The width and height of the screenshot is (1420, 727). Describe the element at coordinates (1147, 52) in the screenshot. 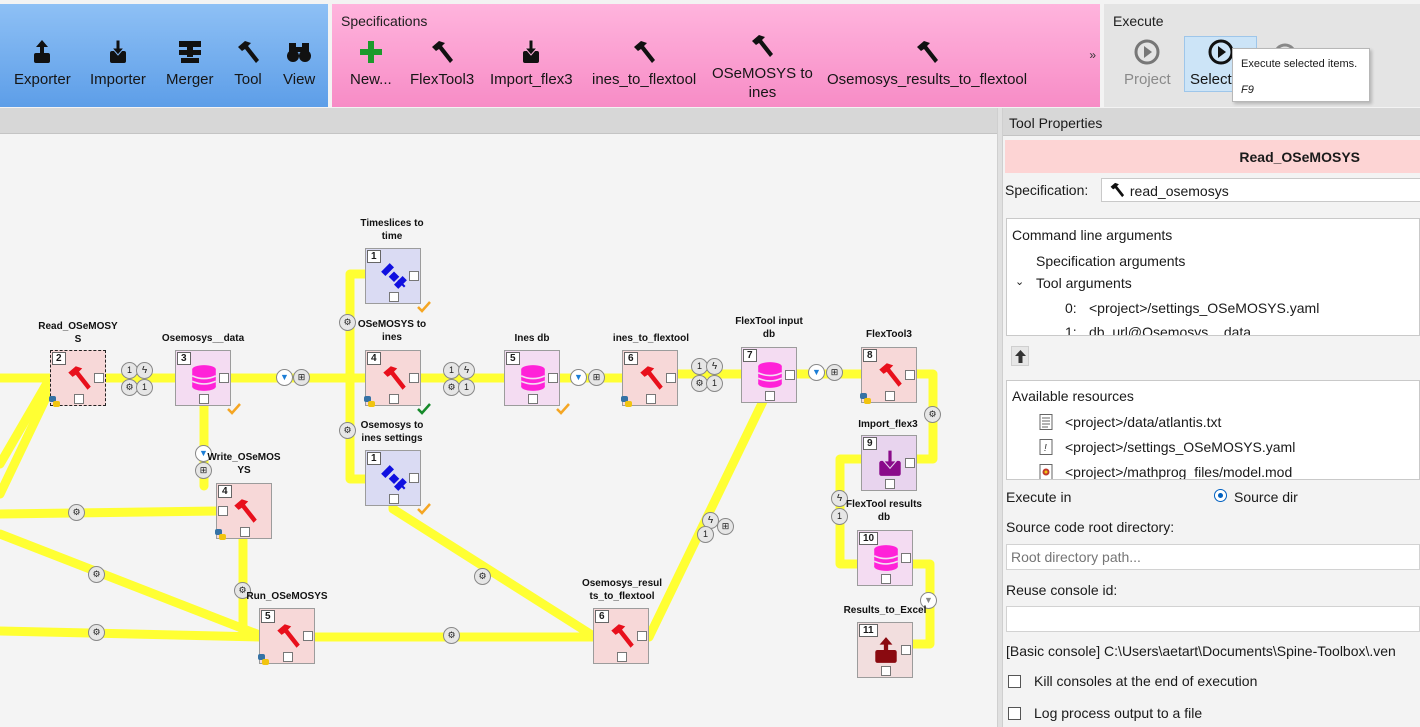

I see `play-icon` at that location.